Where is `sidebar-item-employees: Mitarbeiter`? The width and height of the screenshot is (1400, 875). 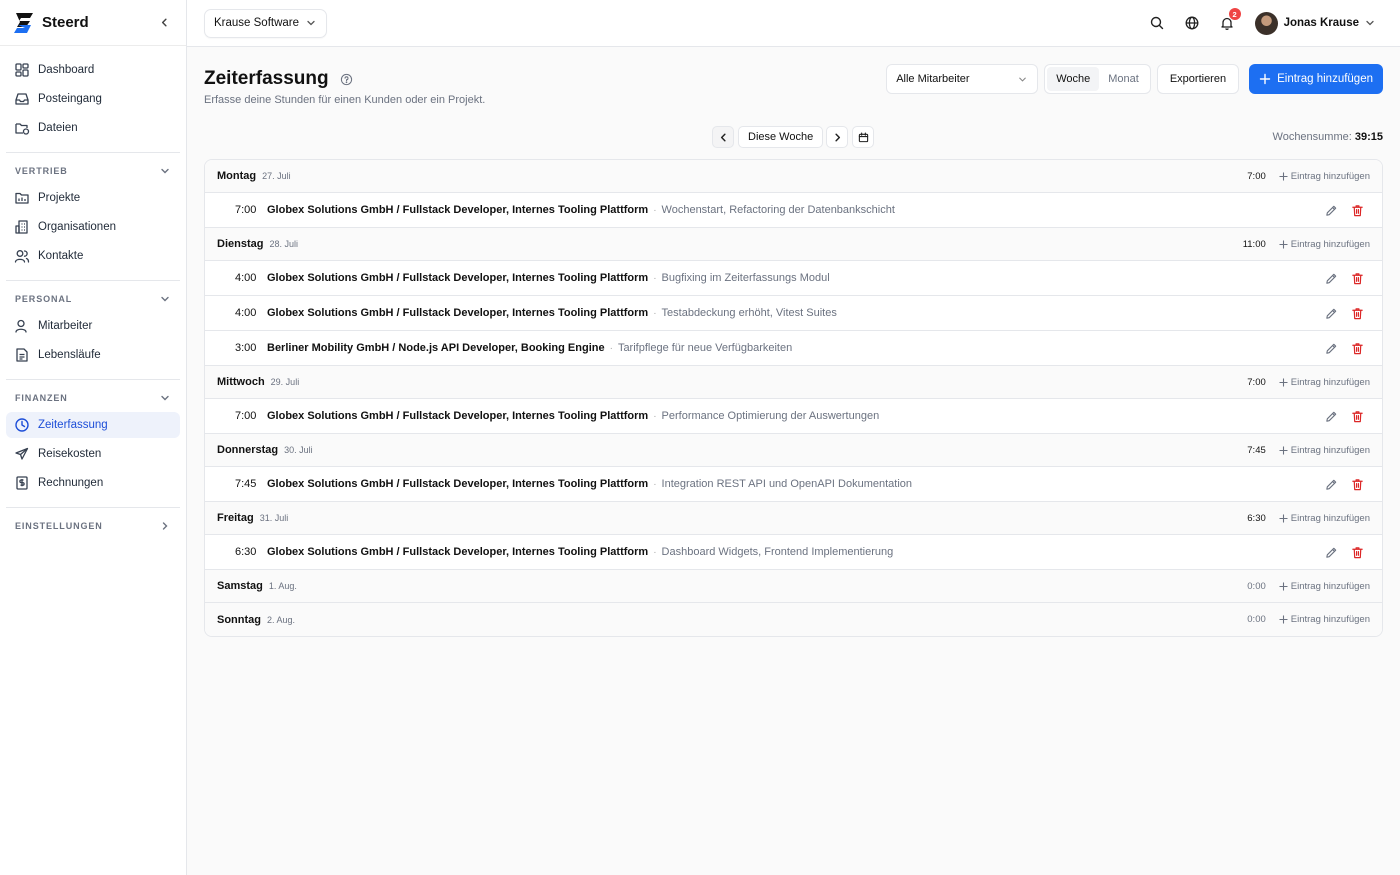 sidebar-item-employees: Mitarbeiter is located at coordinates (93, 326).